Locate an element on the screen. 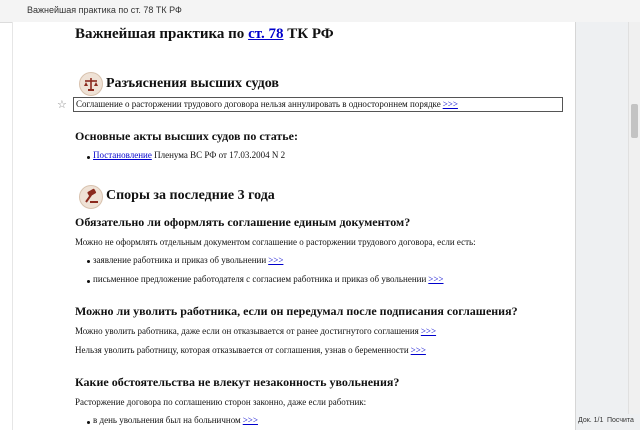  resolution-link: Постановление is located at coordinates (122, 155).